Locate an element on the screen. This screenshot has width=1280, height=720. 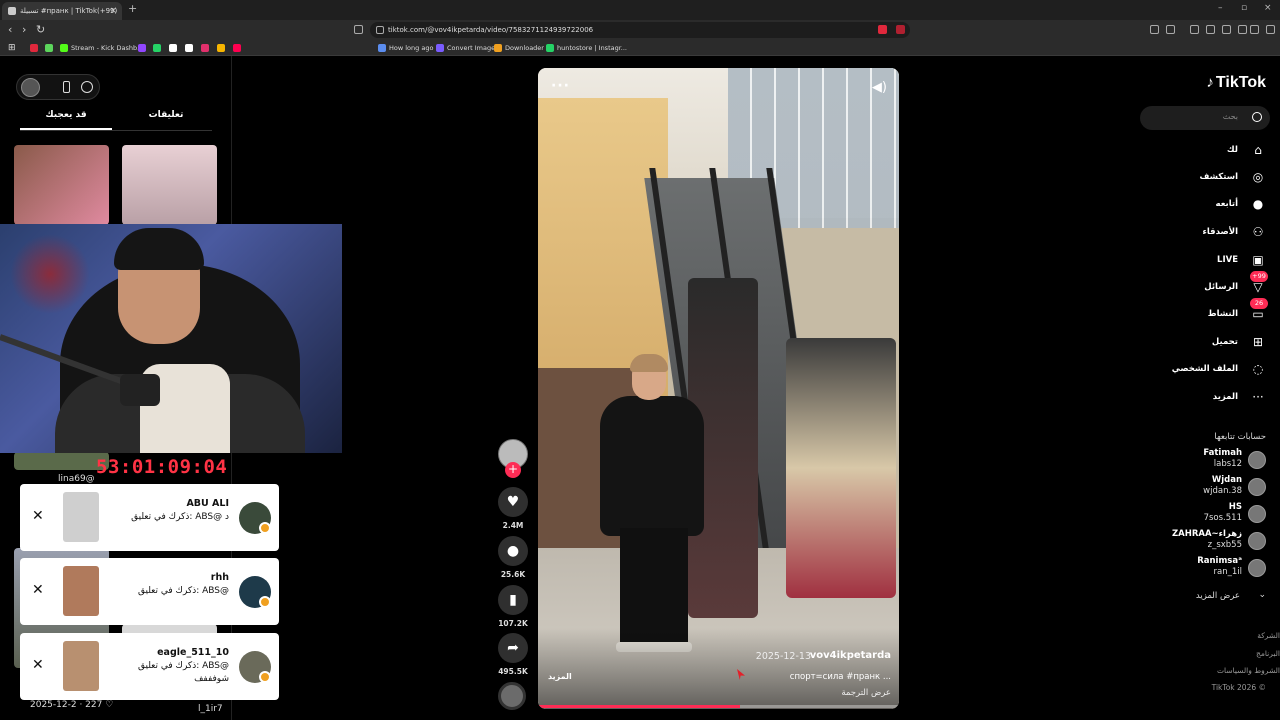
search-input: بحث is located at coordinates (1205, 118).